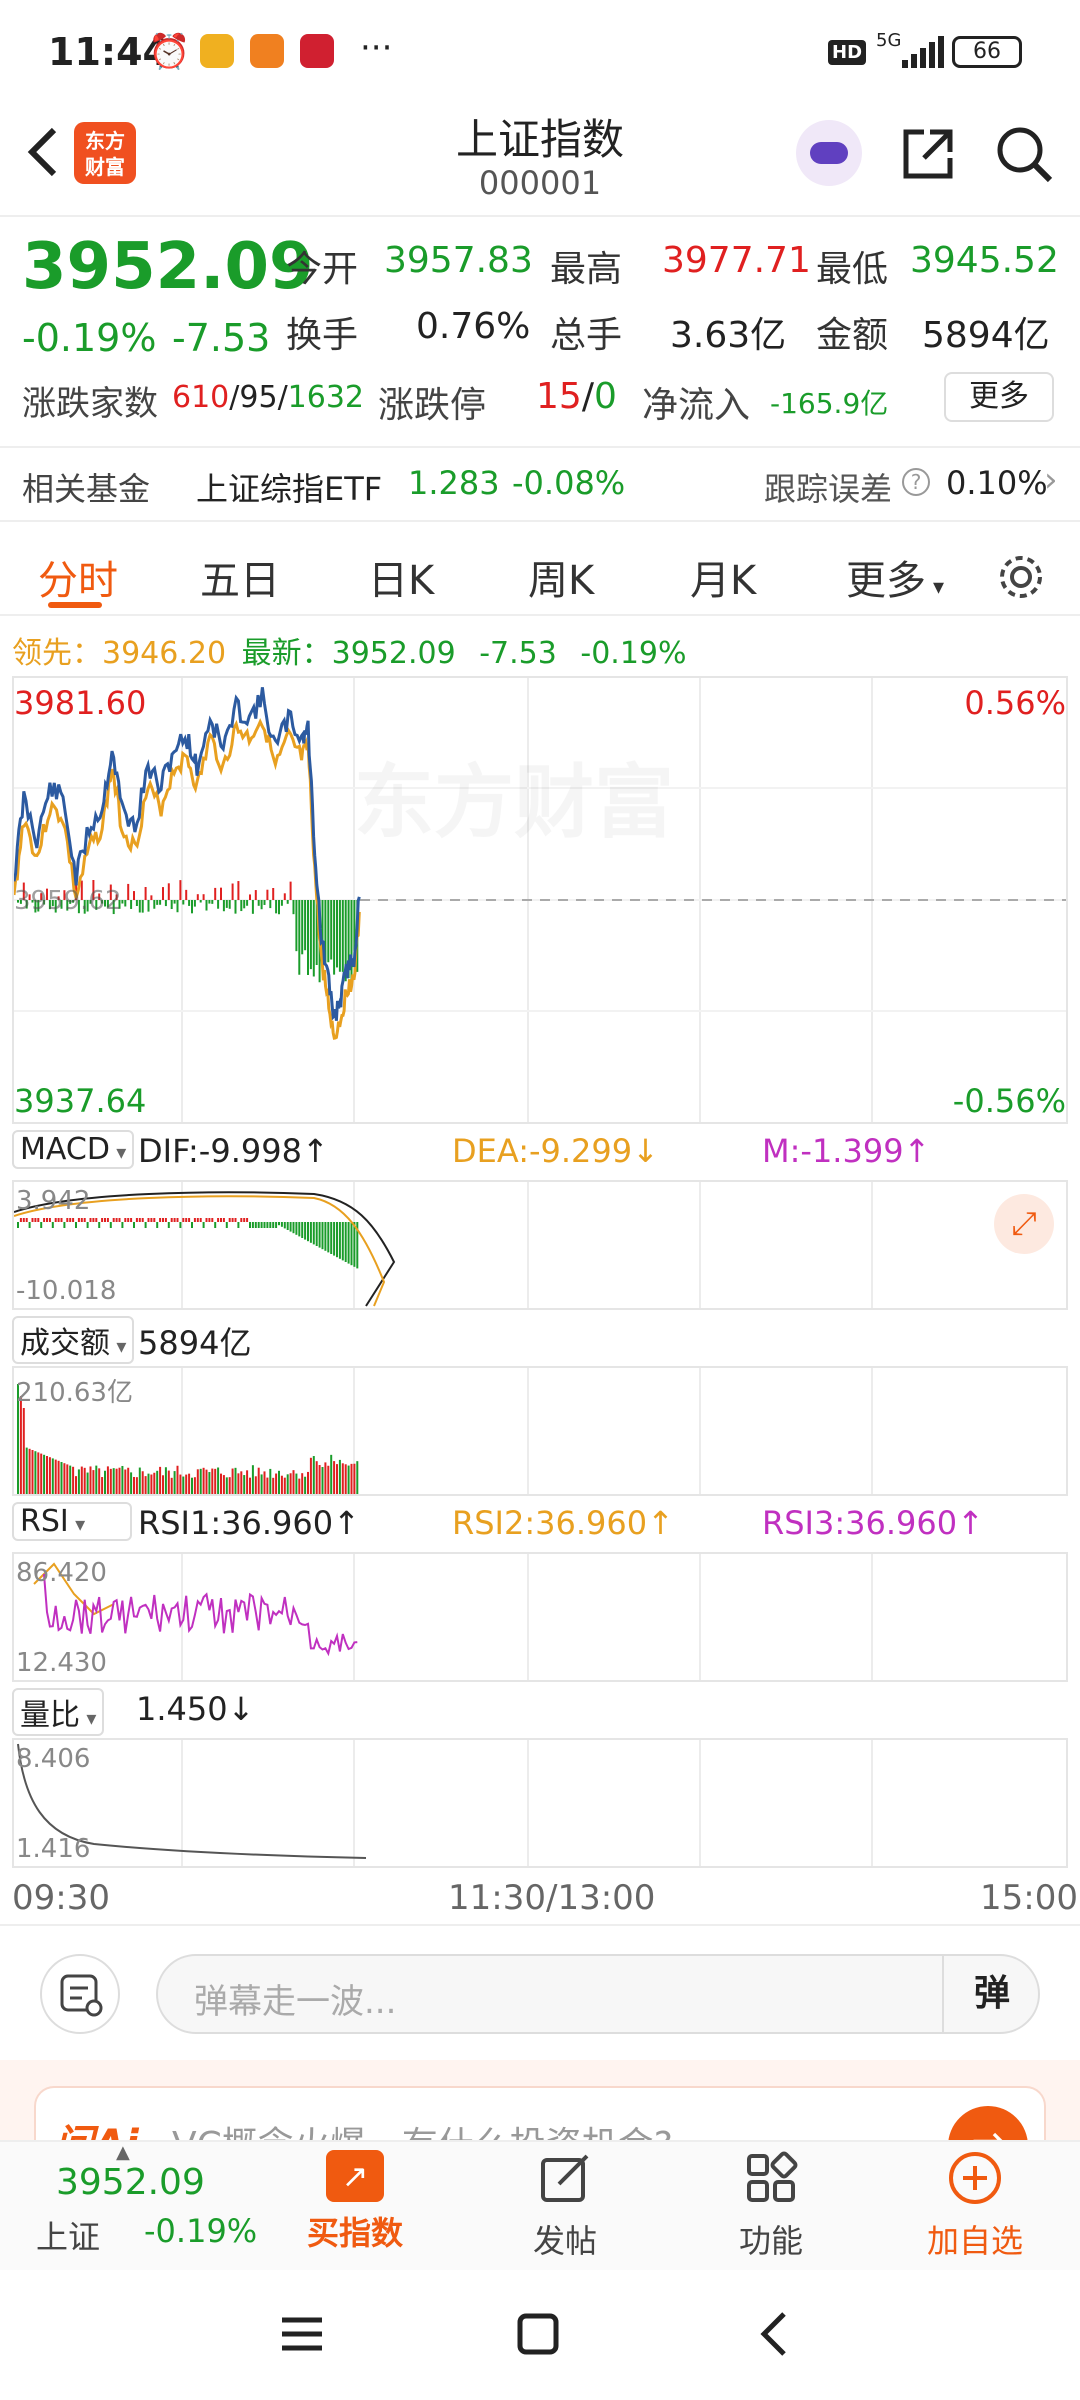 This screenshot has height=2400, width=1080. I want to click on flat-count: 95, so click(258, 397).